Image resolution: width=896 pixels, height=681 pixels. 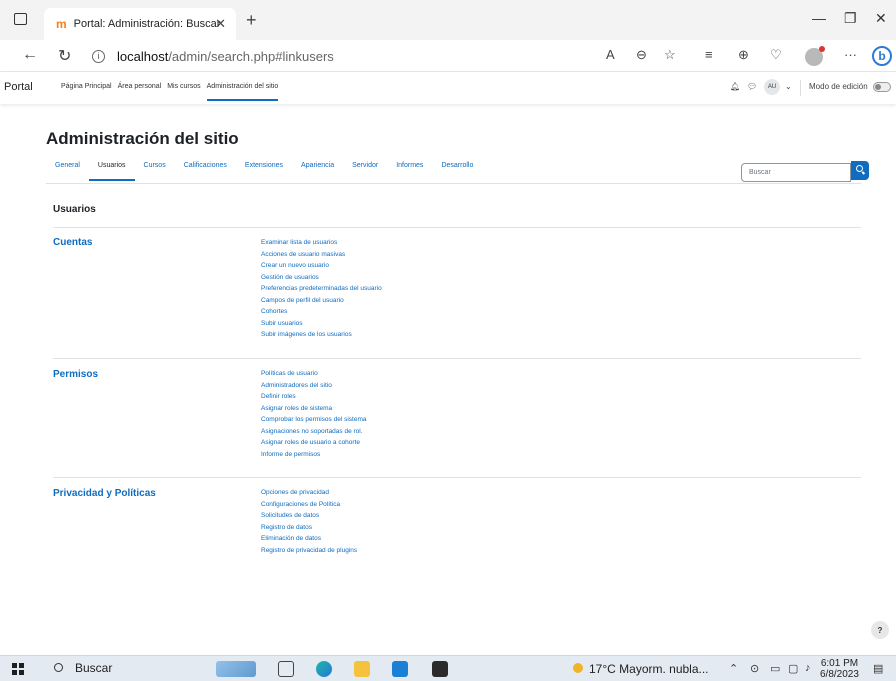 I want to click on network-icon: ▢, so click(x=793, y=668).